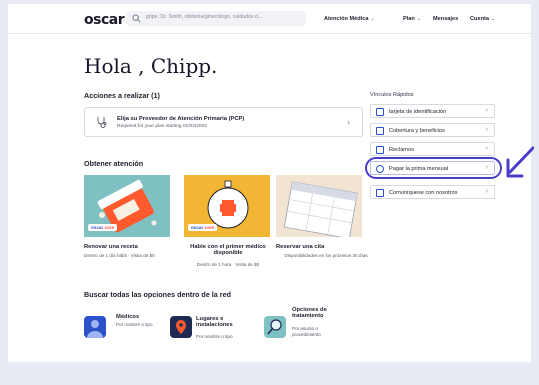 Image resolution: width=539 pixels, height=385 pixels. What do you see at coordinates (228, 250) in the screenshot?
I see `doctor-card-title: Hable con el primer médico disponible` at bounding box center [228, 250].